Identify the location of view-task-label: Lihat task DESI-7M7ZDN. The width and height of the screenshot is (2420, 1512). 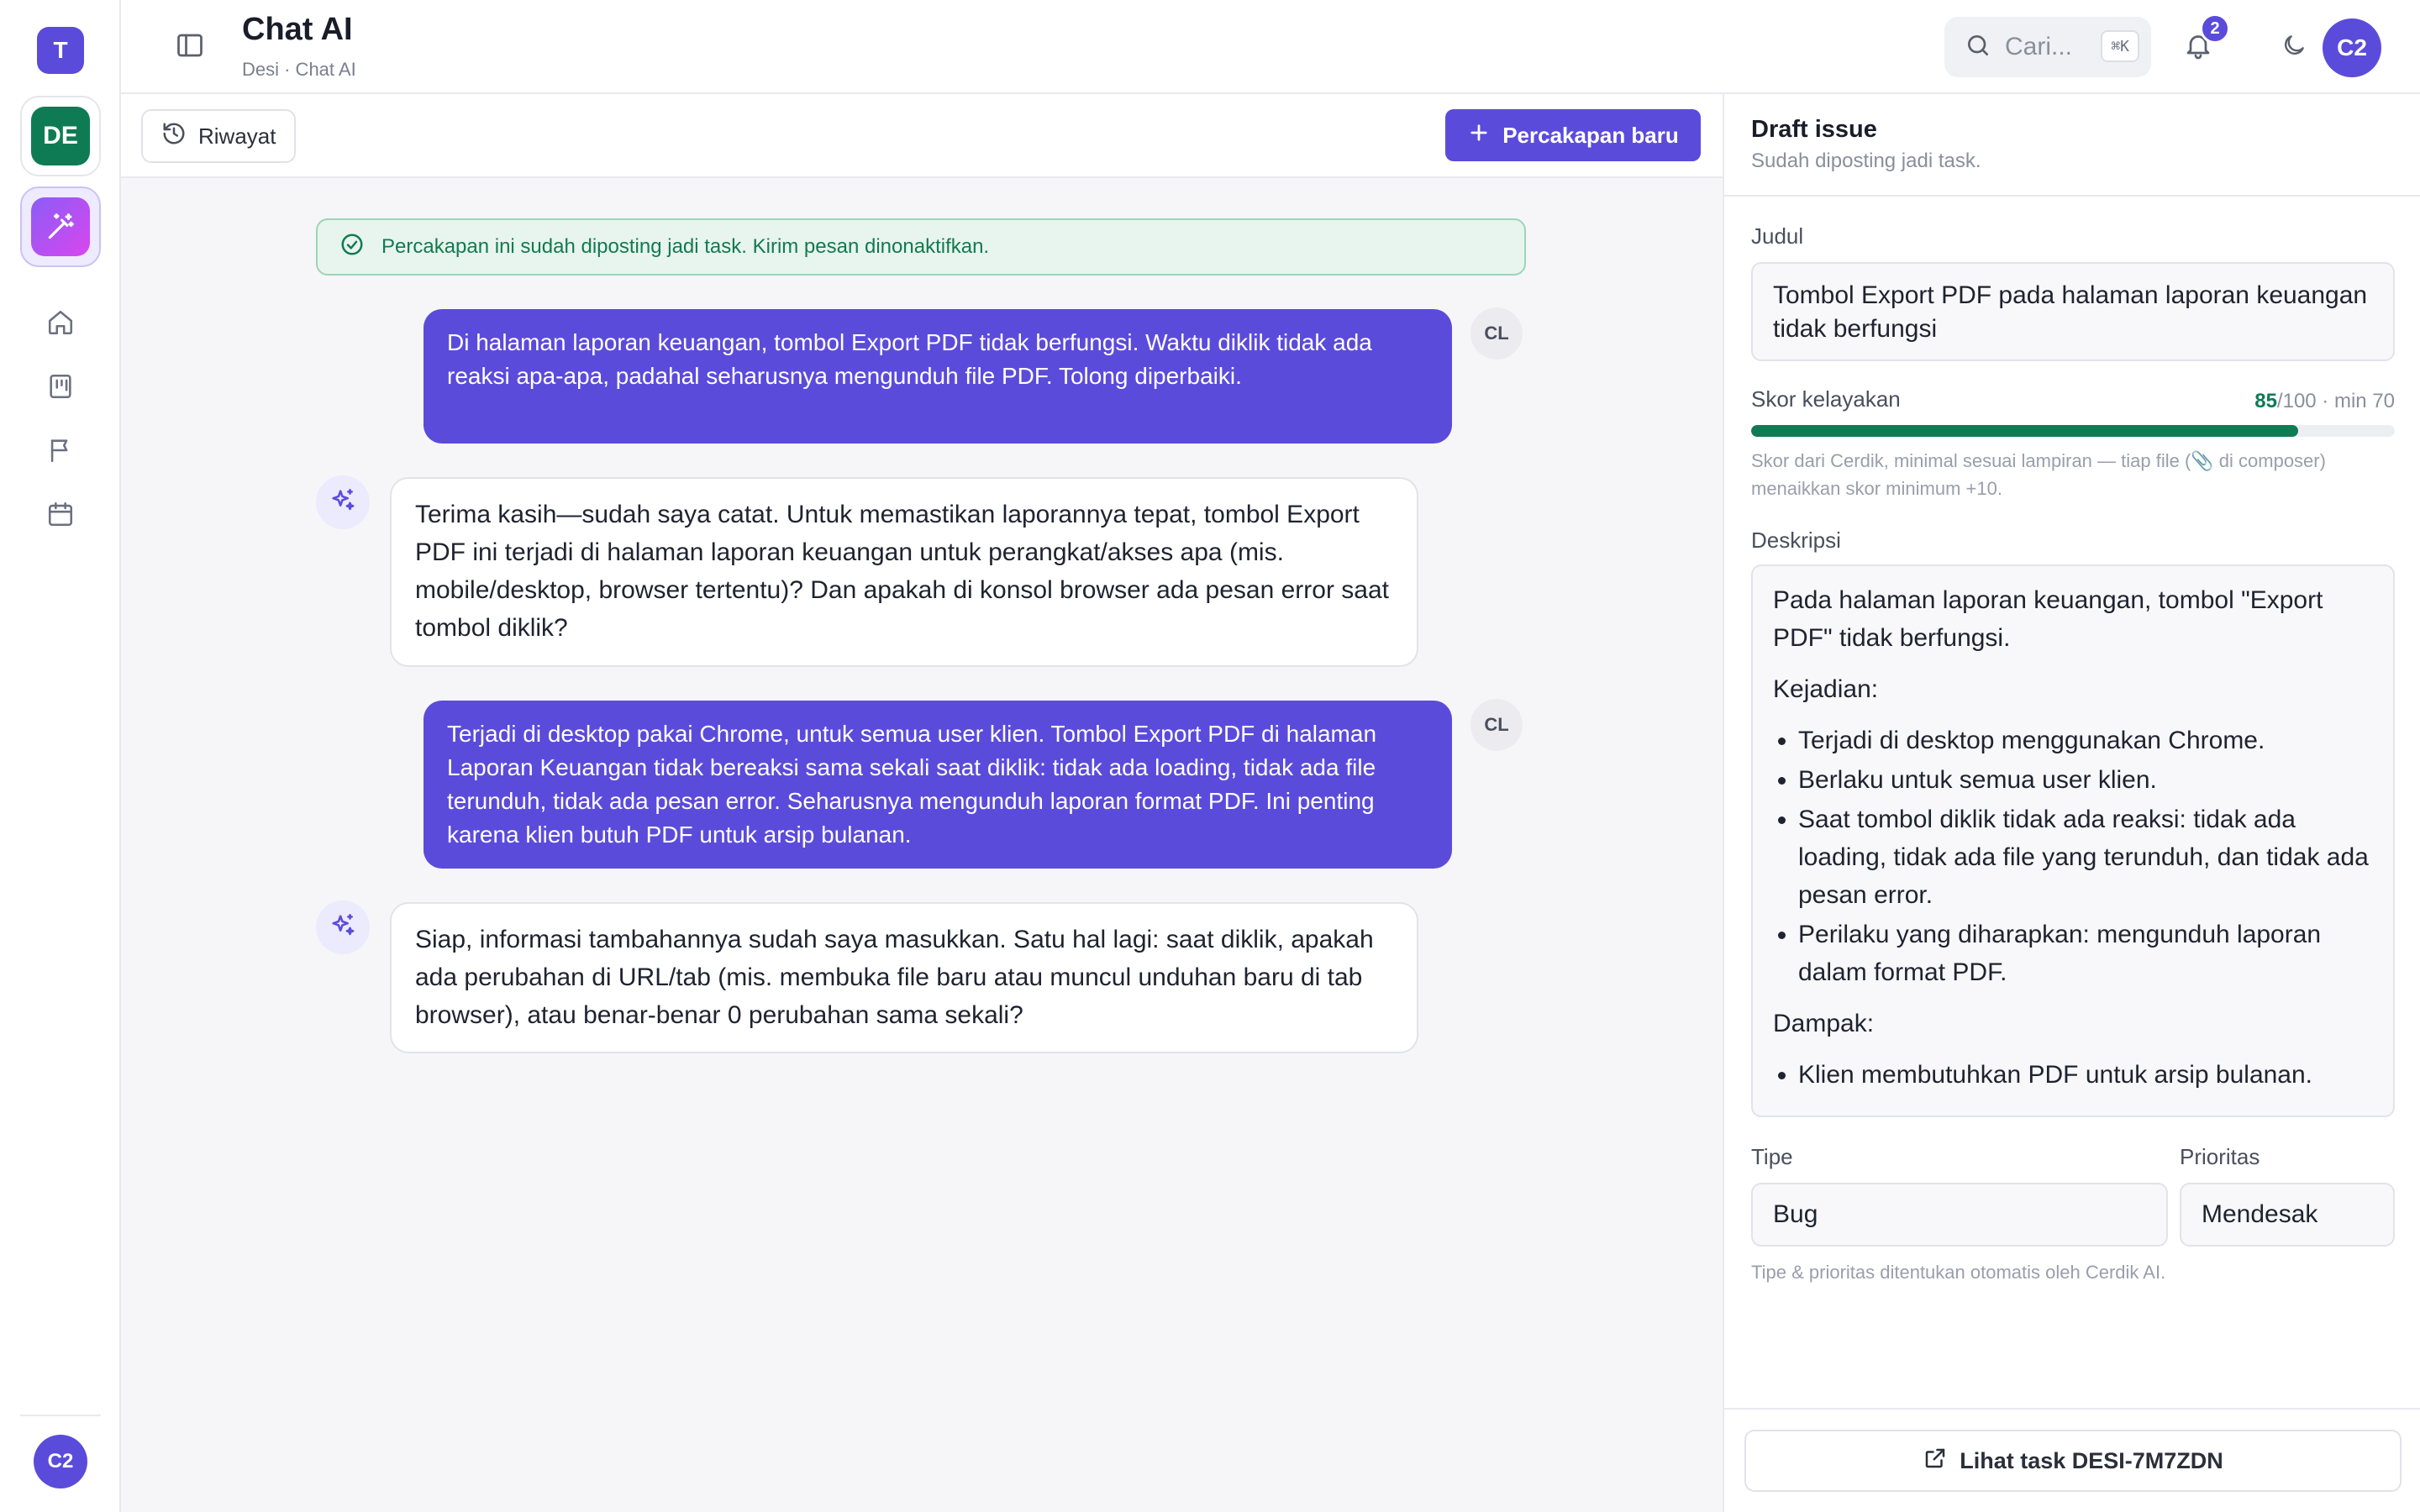
(2091, 1460).